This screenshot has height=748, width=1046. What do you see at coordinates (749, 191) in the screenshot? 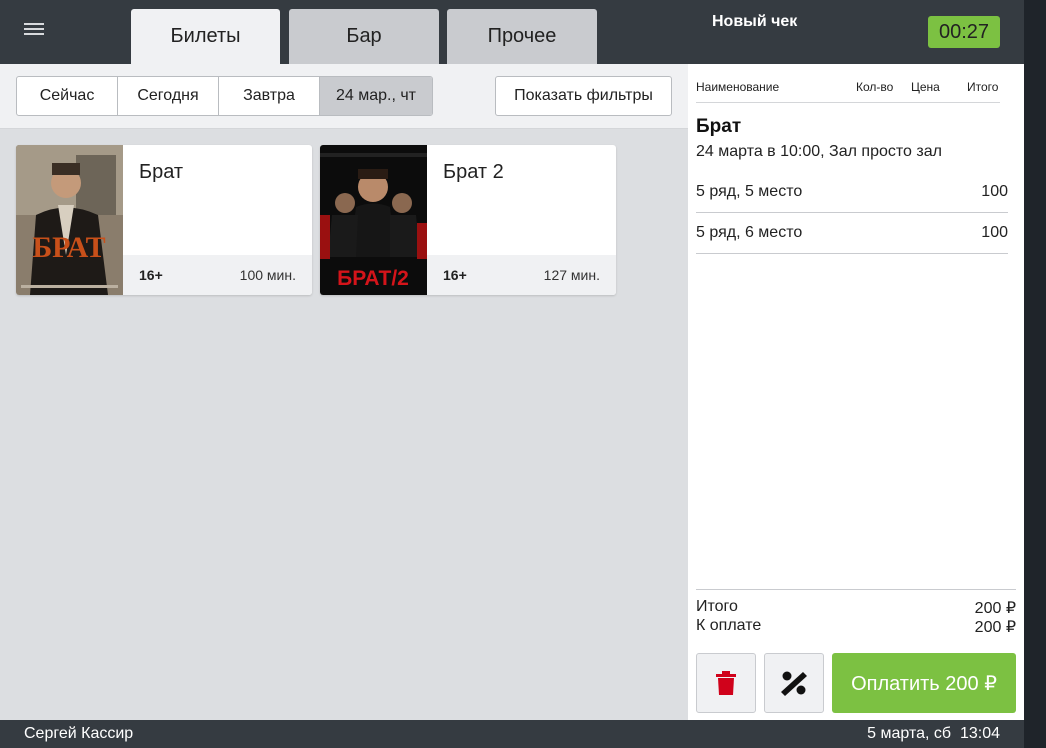
I see `seat-label: 5 ряд, 5 место` at bounding box center [749, 191].